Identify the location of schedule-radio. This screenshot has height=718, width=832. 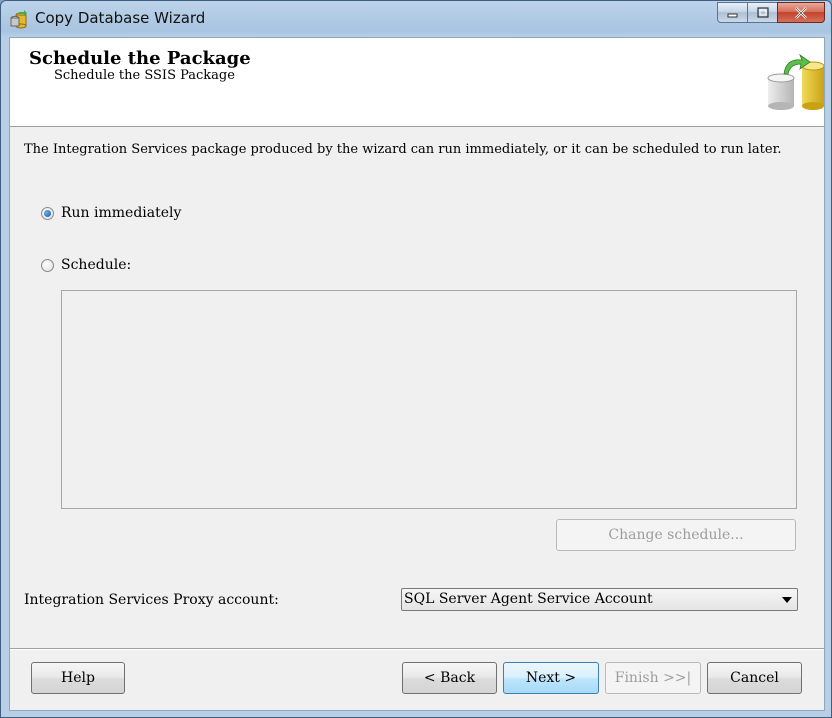
(47, 265).